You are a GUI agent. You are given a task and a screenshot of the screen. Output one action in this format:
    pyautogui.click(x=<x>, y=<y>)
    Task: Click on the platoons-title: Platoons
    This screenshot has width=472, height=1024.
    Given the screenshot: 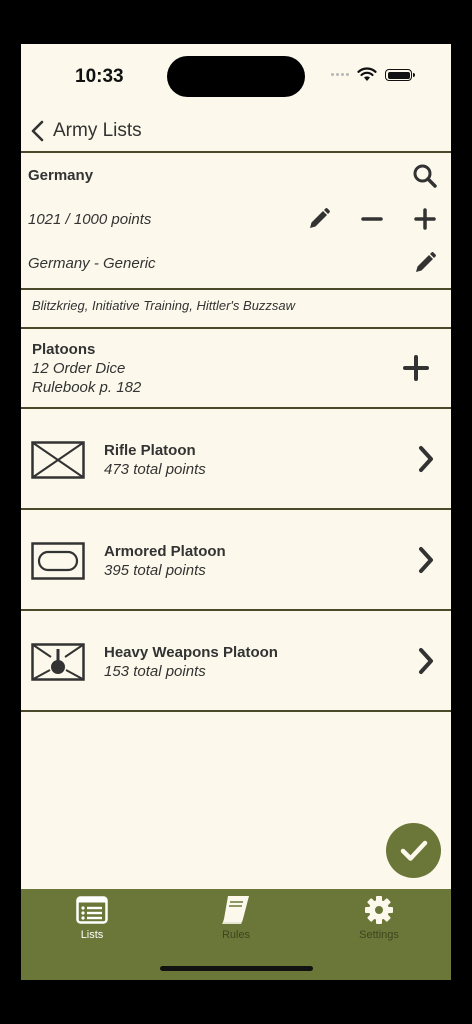 What is the action you would take?
    pyautogui.click(x=64, y=349)
    